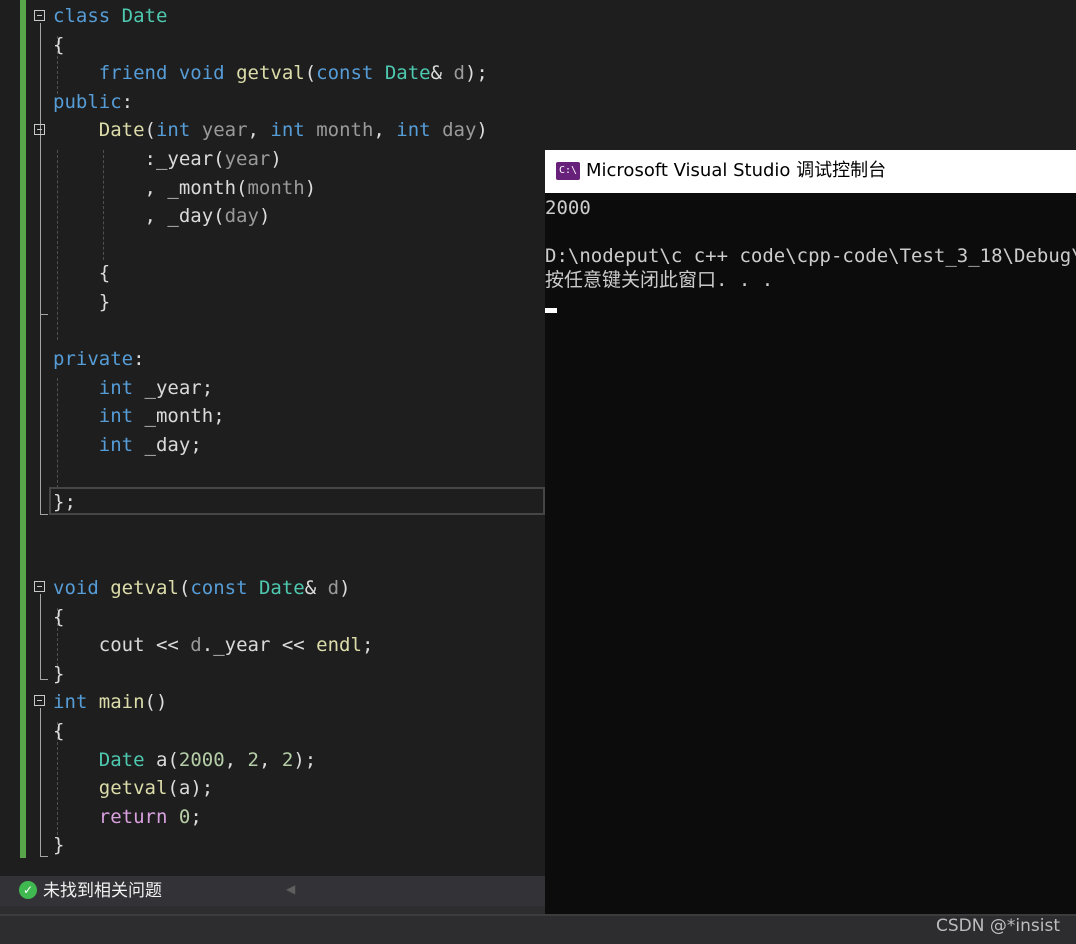  I want to click on console-output-line: 按任意键关闭此窗口. . ., so click(659, 280).